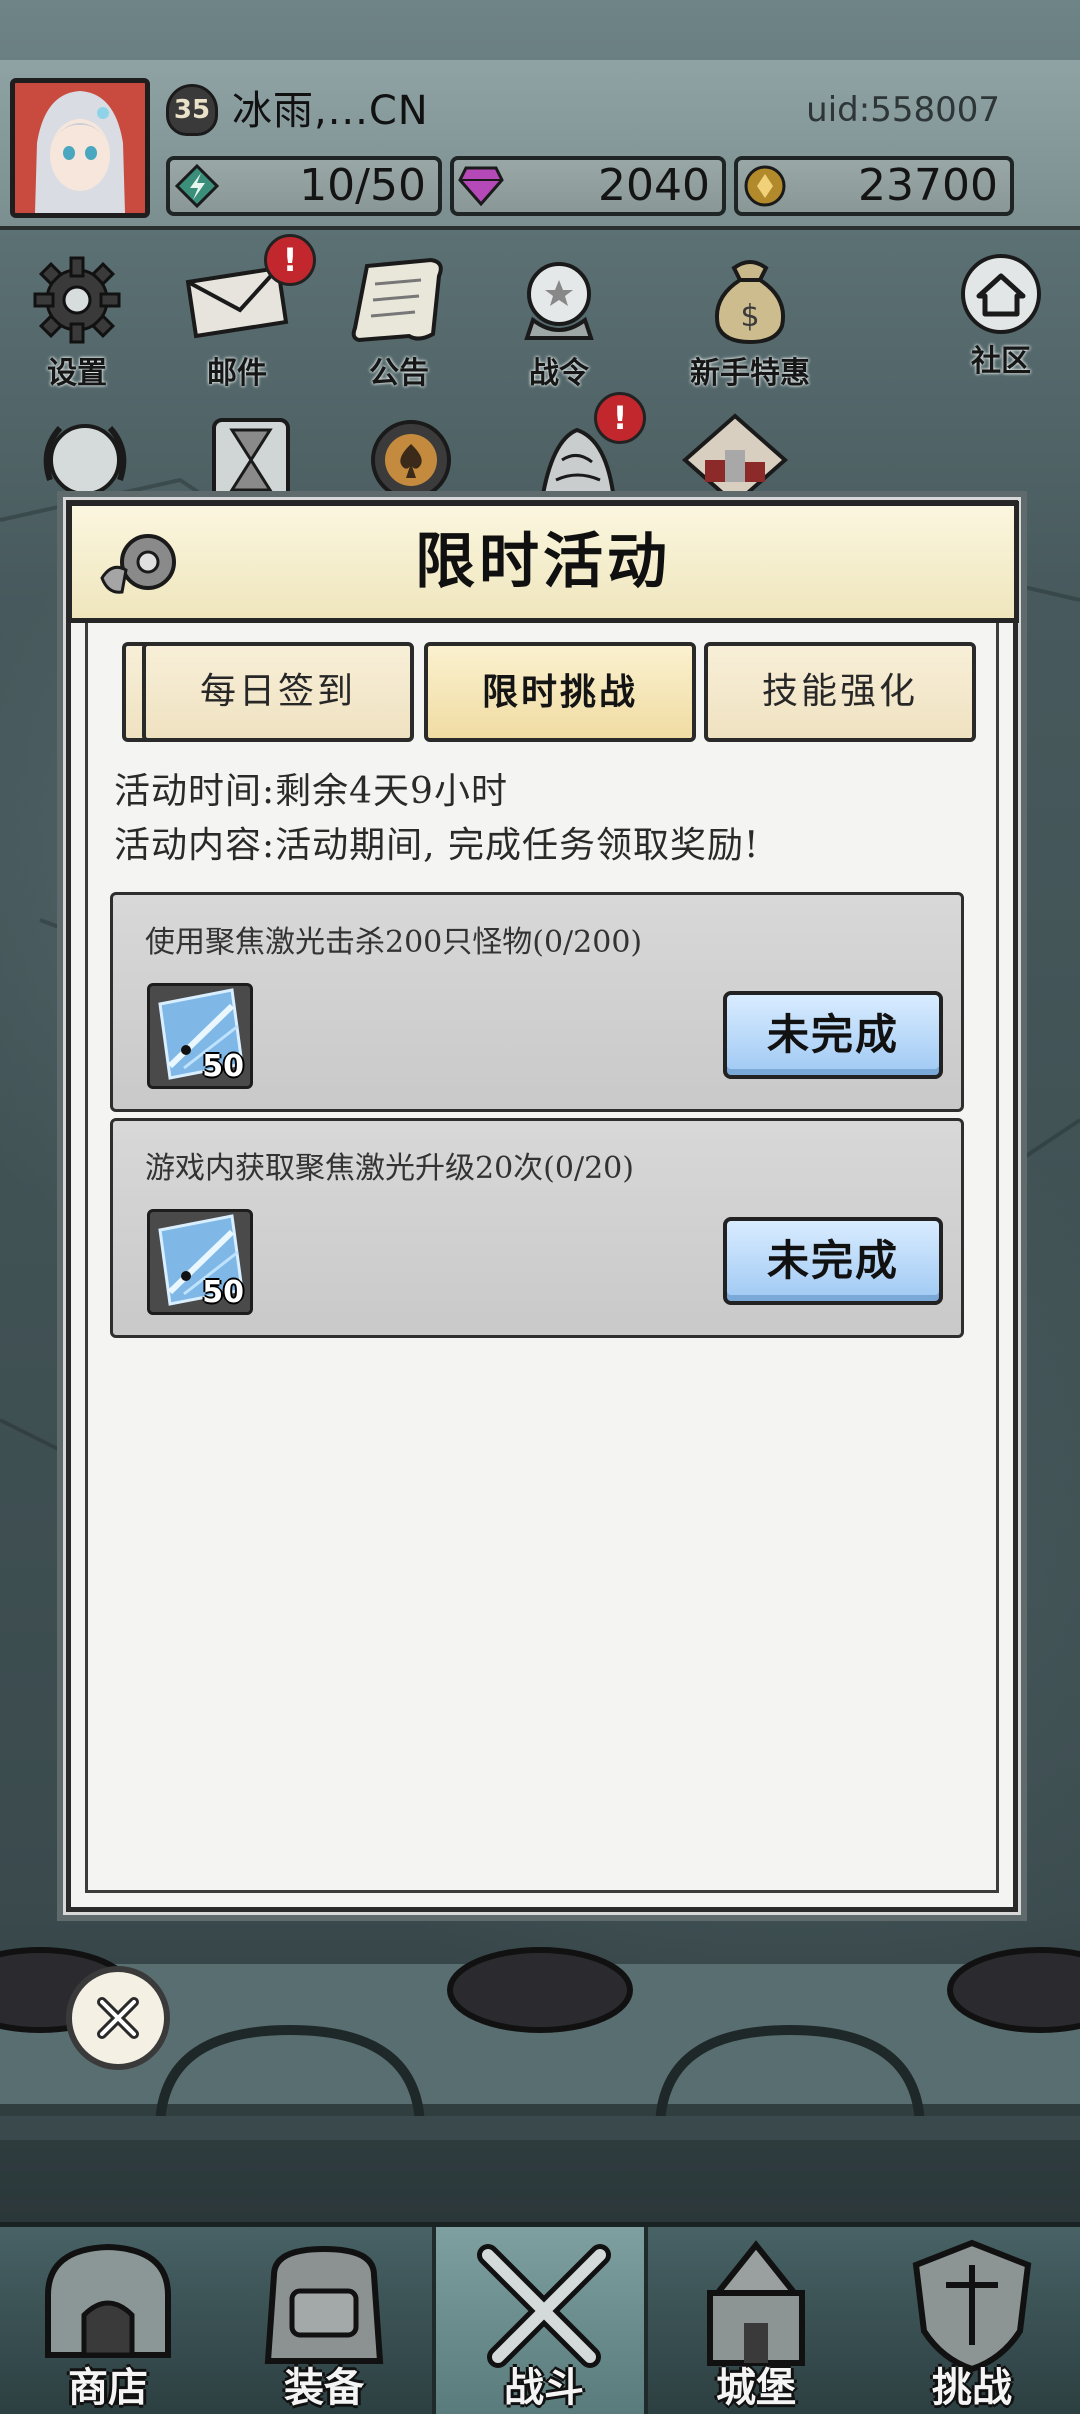 Image resolution: width=1080 pixels, height=2414 pixels. What do you see at coordinates (324, 2304) in the screenshot?
I see `backpack-icon` at bounding box center [324, 2304].